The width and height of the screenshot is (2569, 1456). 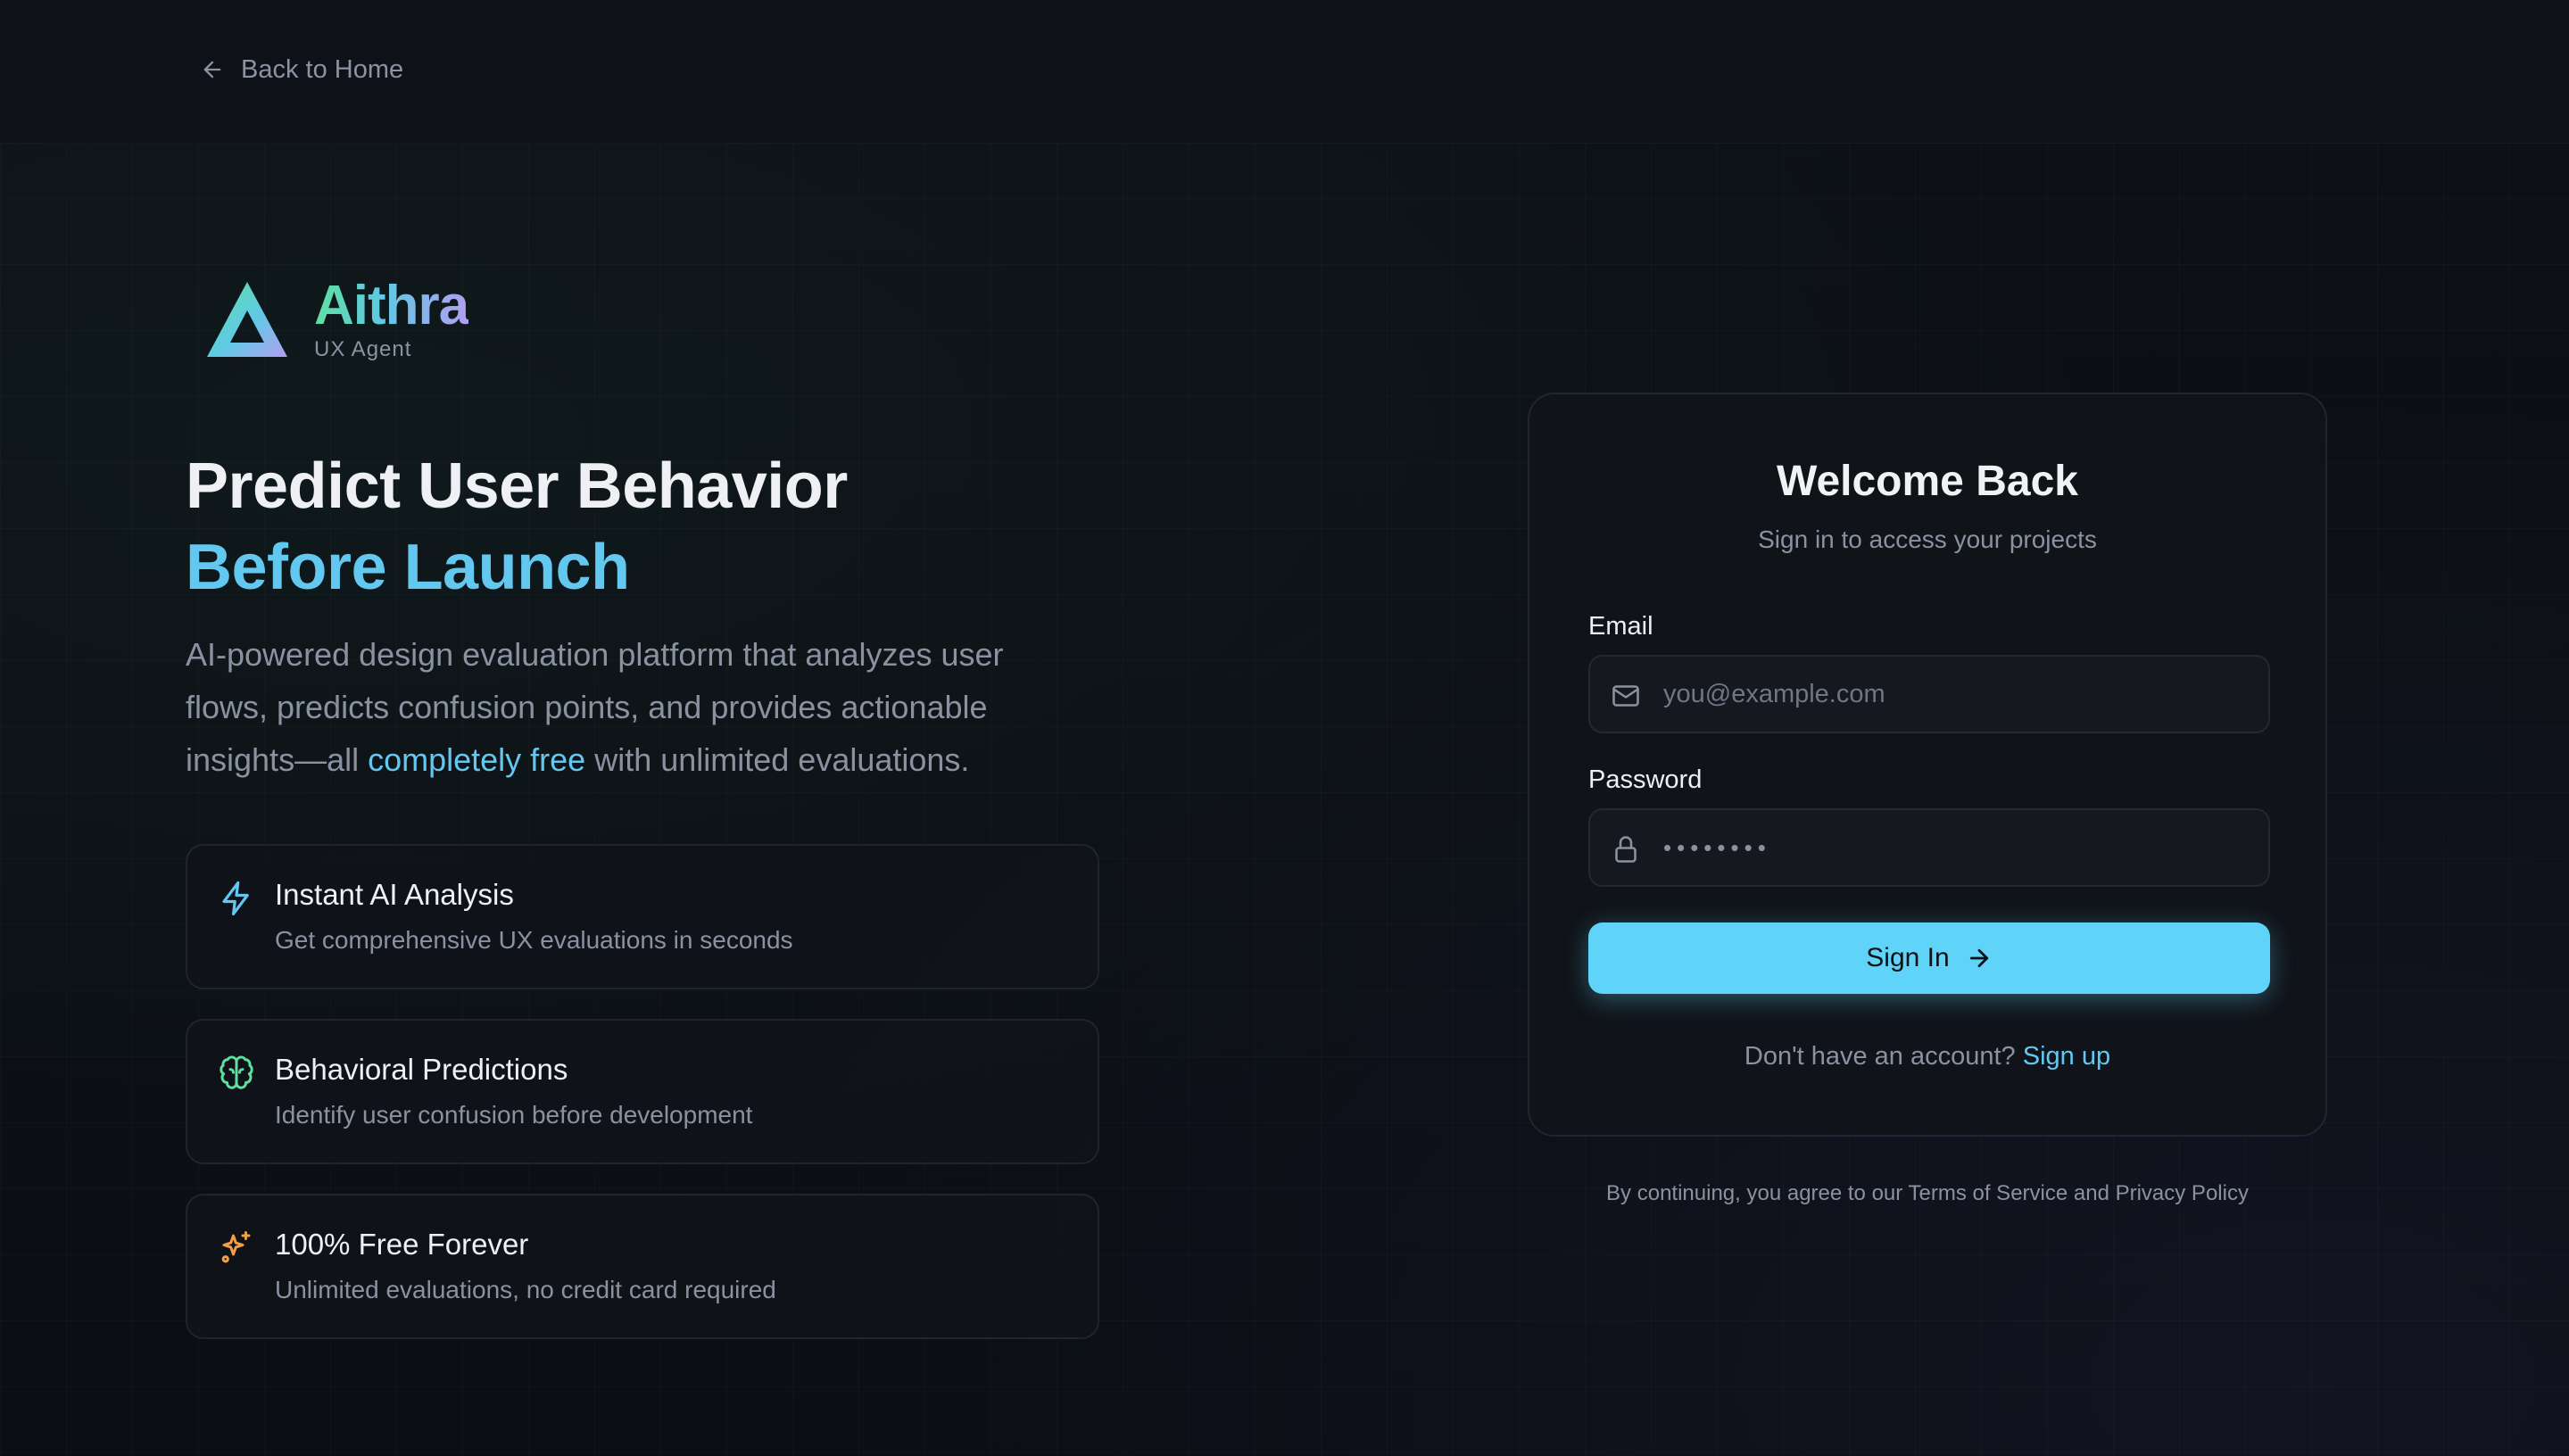 What do you see at coordinates (235, 898) in the screenshot?
I see `lightning-icon` at bounding box center [235, 898].